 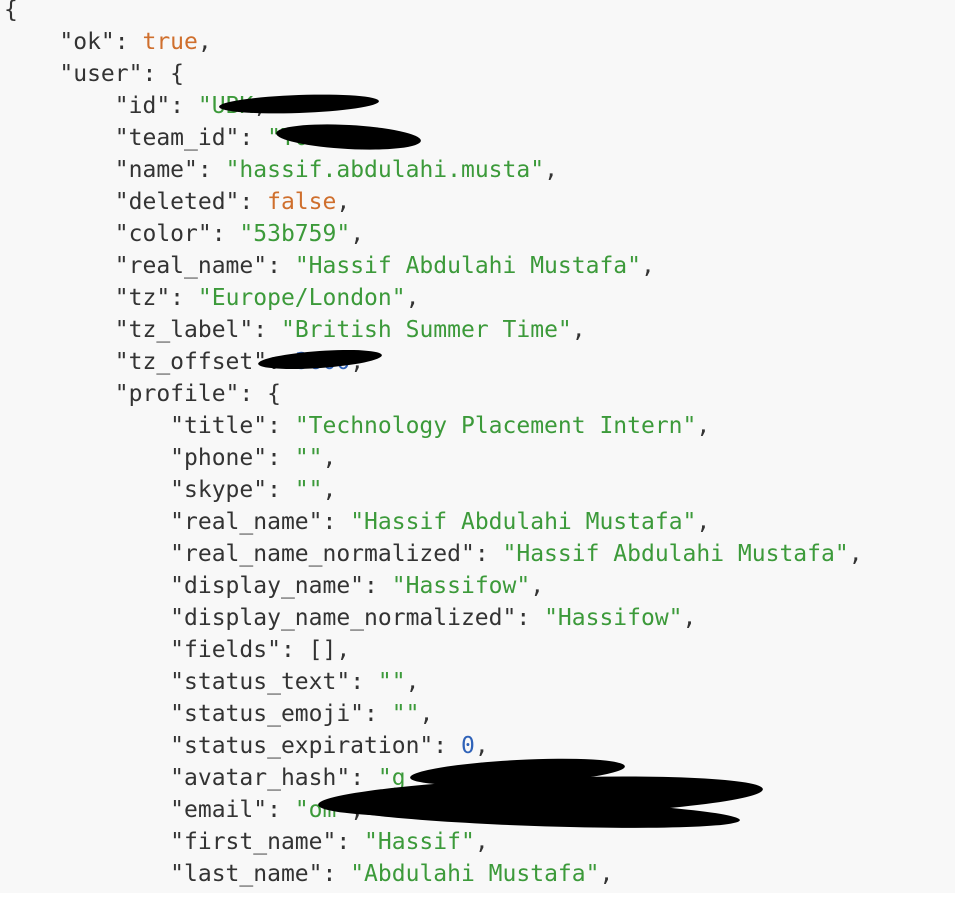 I want to click on json-key: "status_expiration", so click(x=302, y=746).